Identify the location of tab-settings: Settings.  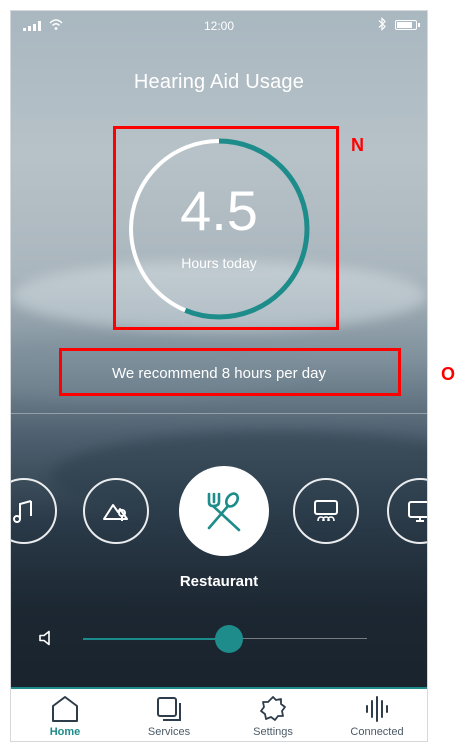
(273, 716).